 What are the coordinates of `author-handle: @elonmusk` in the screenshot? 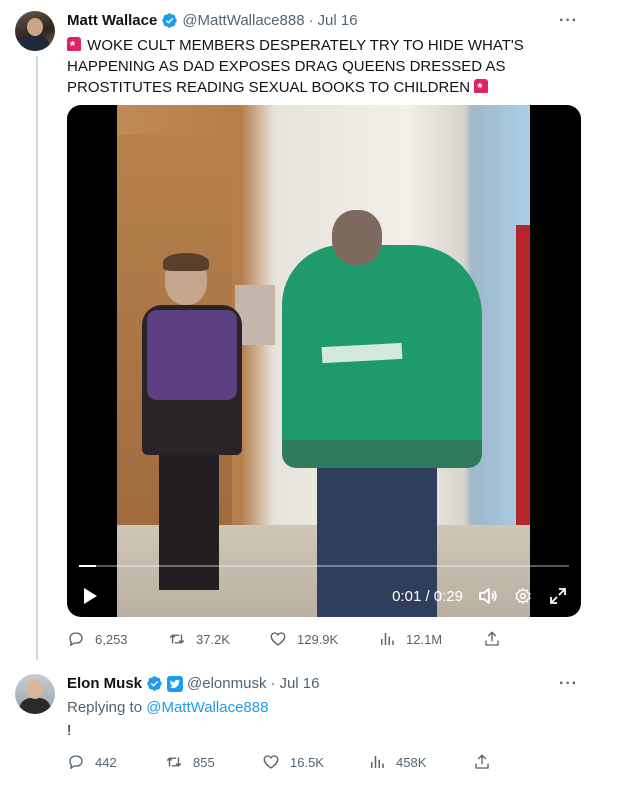 It's located at (226, 683).